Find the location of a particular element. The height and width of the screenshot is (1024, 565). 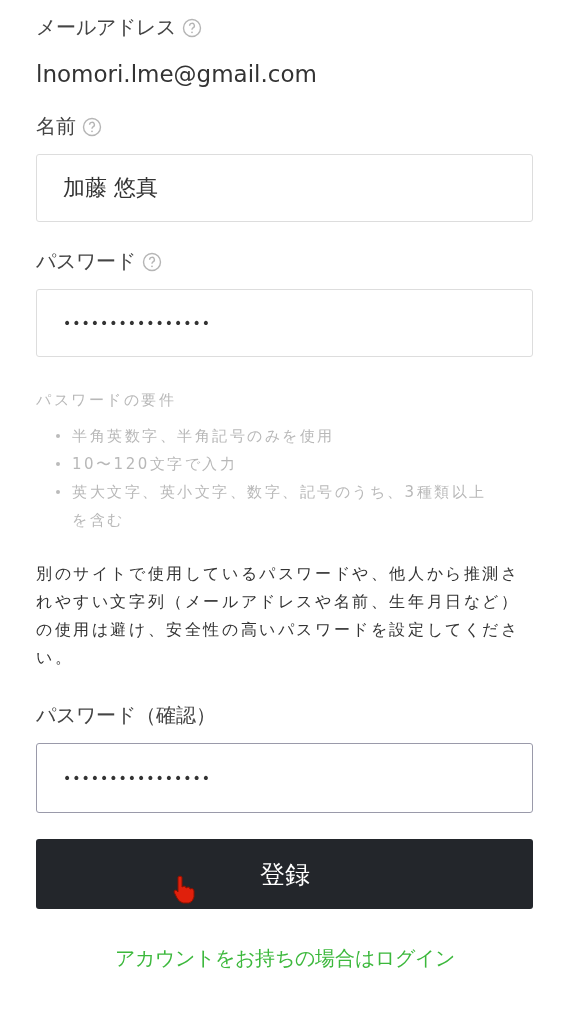

requirements-title: パスワードの要件 is located at coordinates (106, 400).